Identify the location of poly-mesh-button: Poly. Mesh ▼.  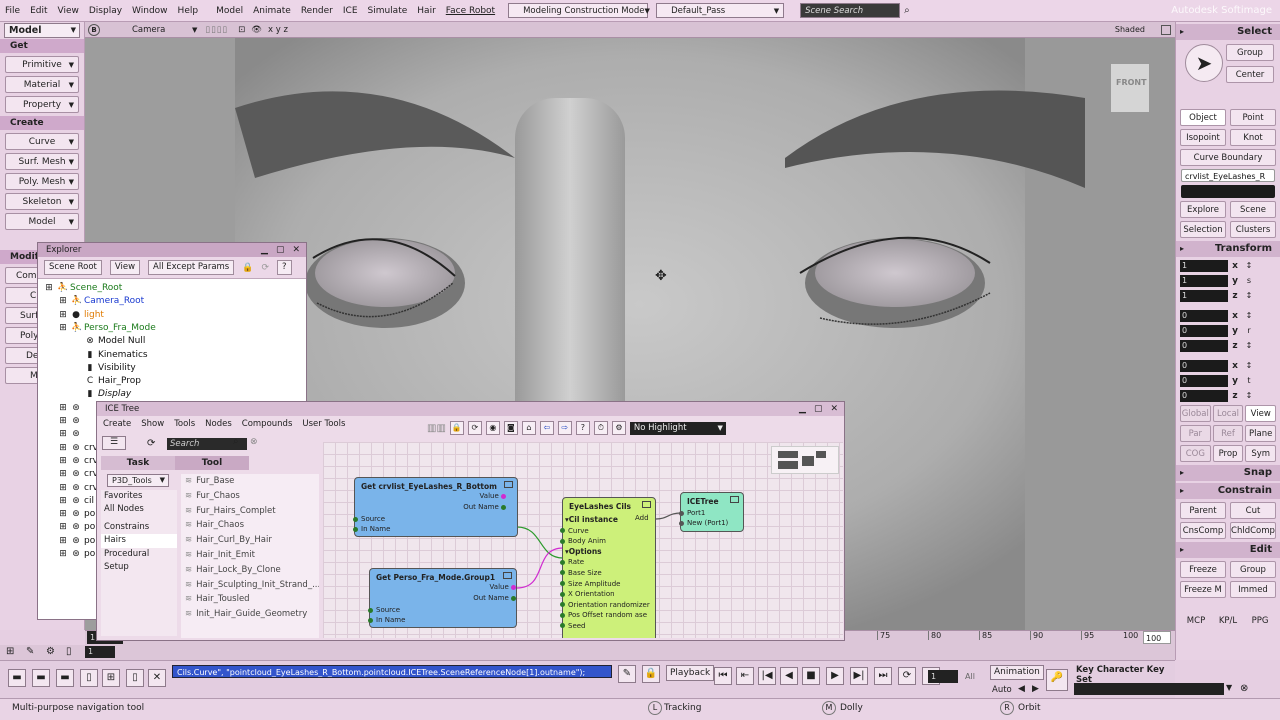
(42, 181).